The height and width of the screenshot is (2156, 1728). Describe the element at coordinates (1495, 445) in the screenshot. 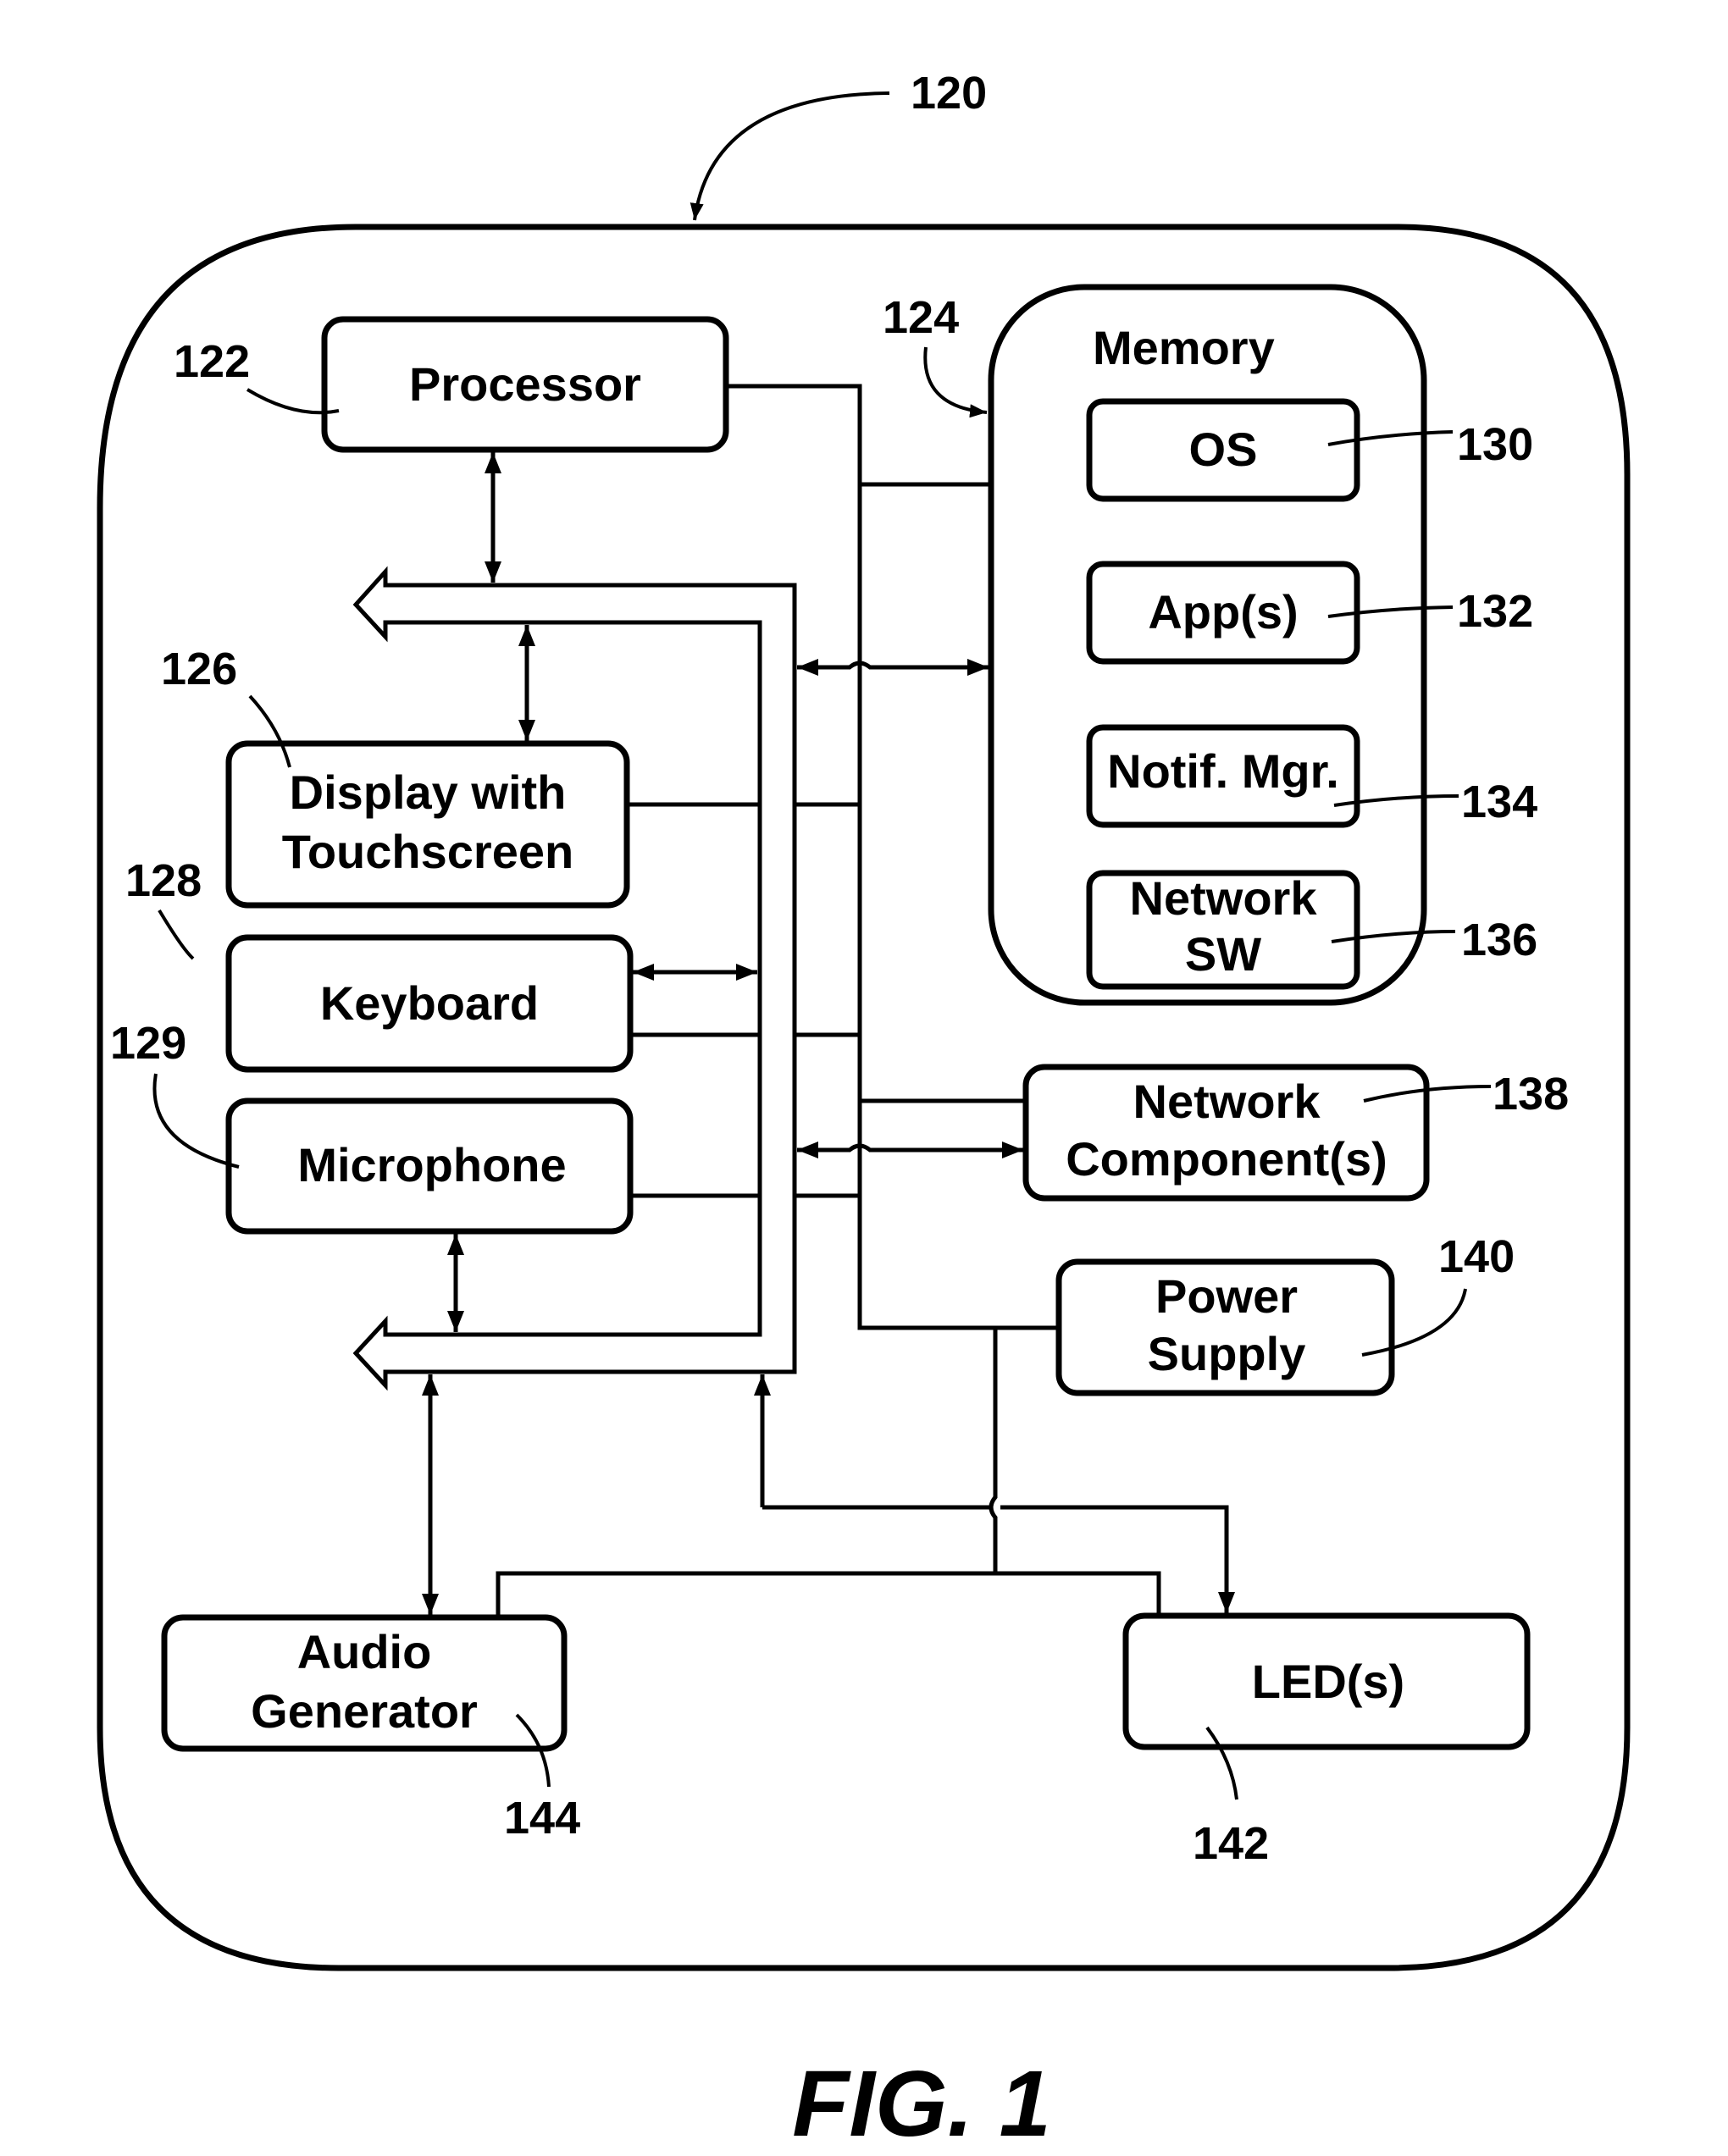

I see `os-ref: 130` at that location.